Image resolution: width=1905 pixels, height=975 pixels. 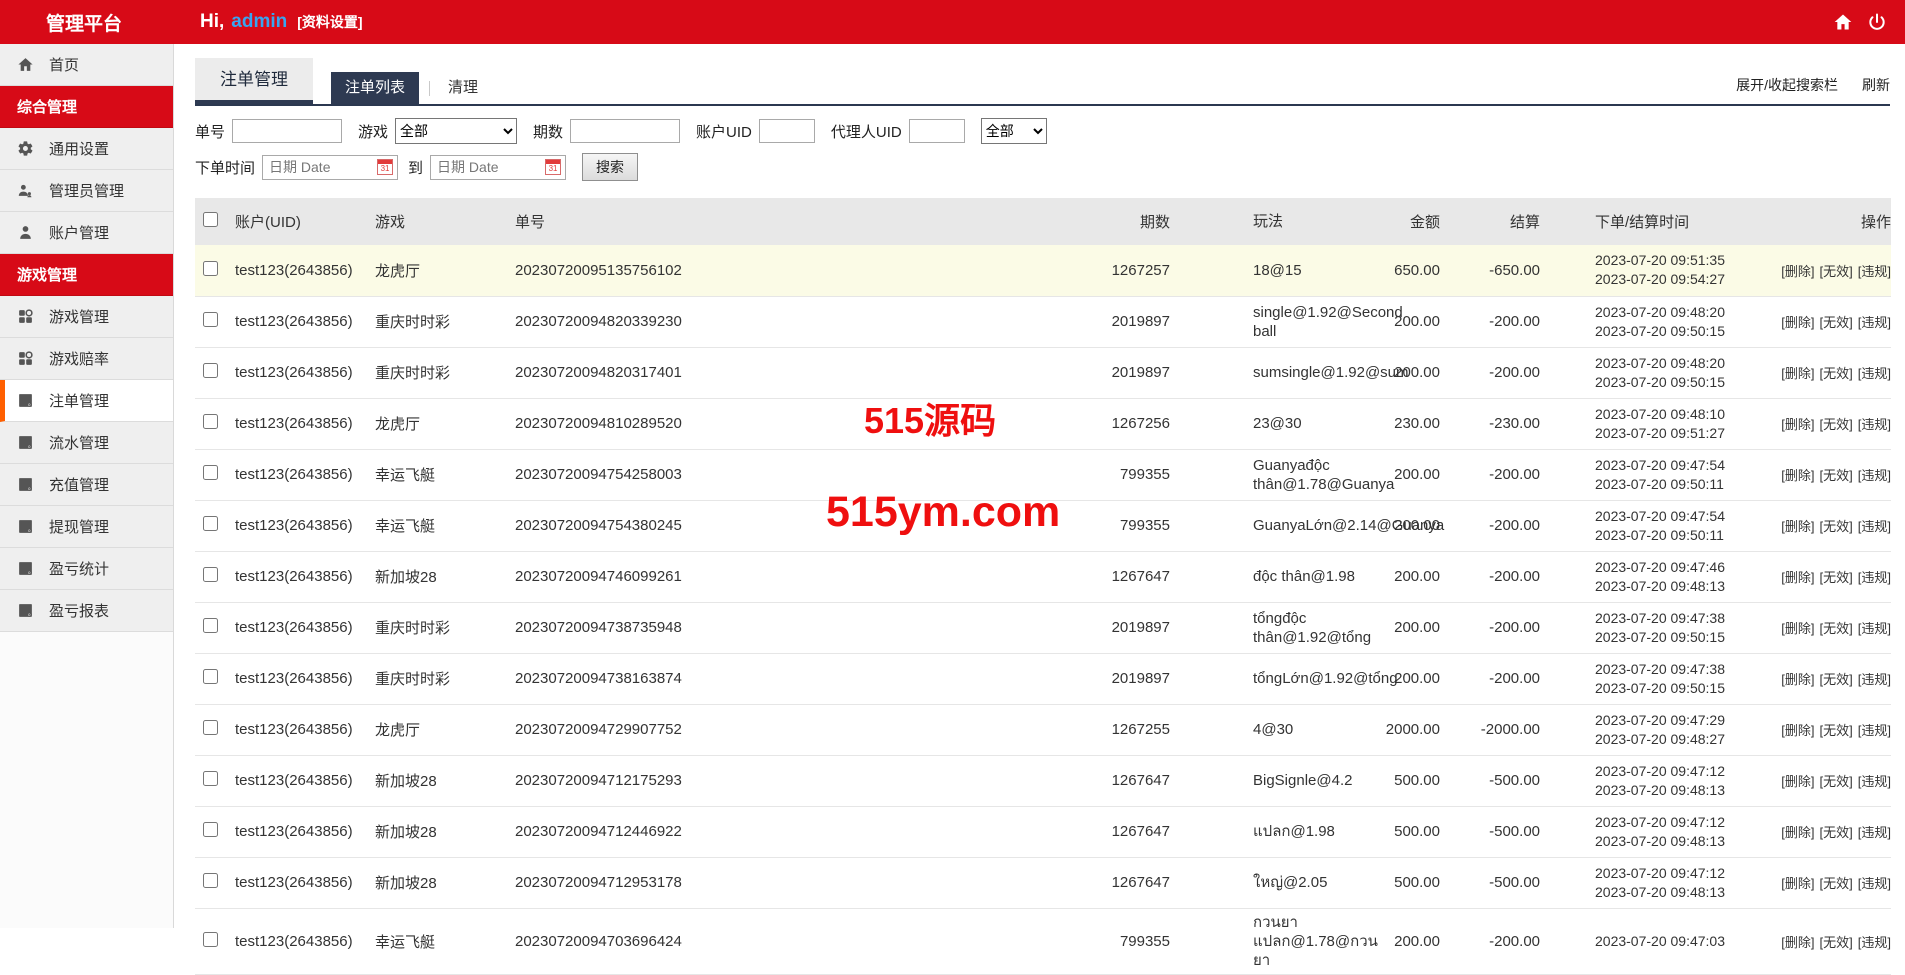 What do you see at coordinates (86, 65) in the screenshot?
I see `sidebar-item-首页: 首页` at bounding box center [86, 65].